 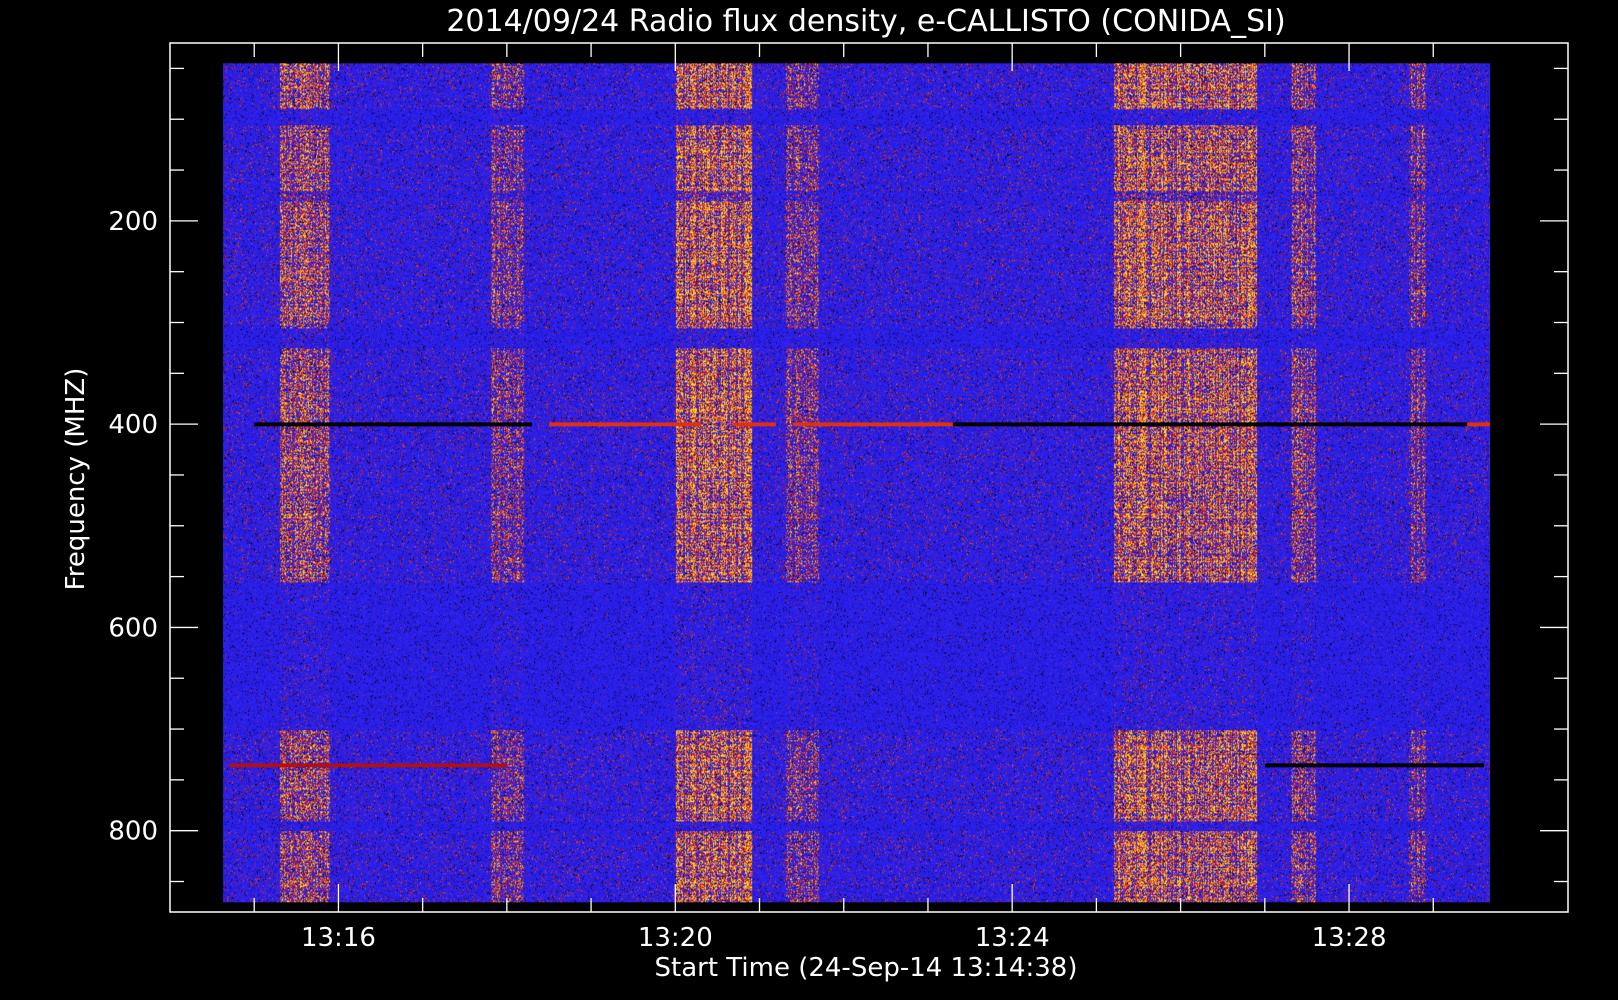 What do you see at coordinates (1349, 938) in the screenshot?
I see `x-tick-label: 13:28` at bounding box center [1349, 938].